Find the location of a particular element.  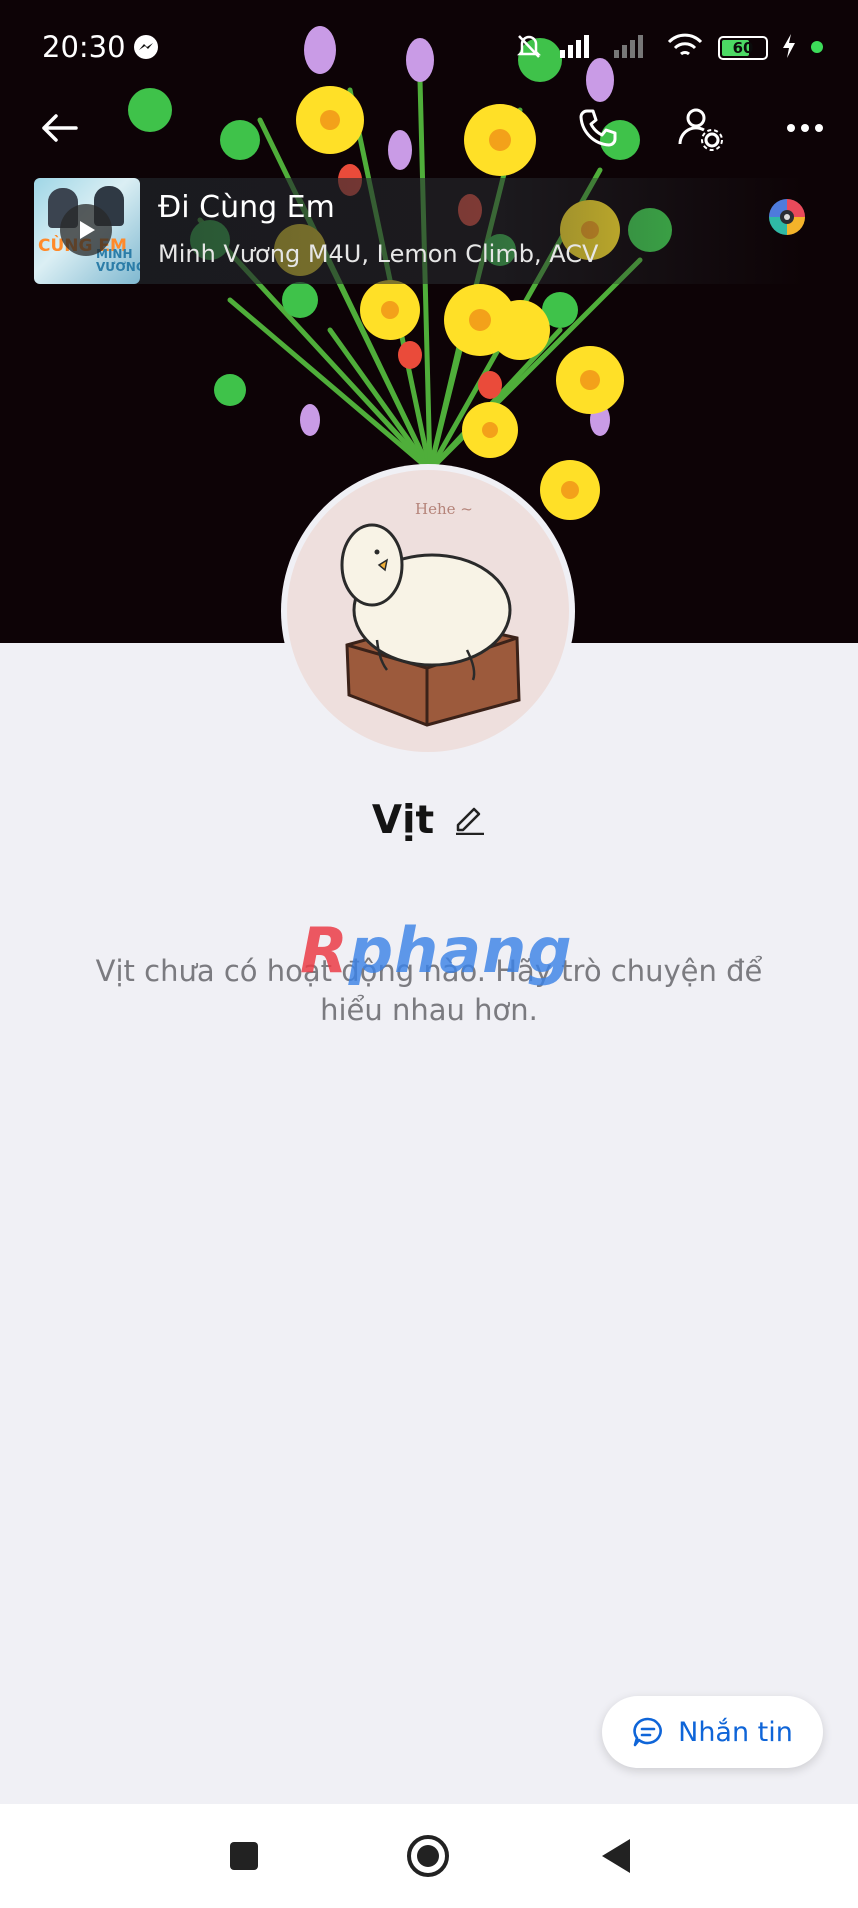

charging-icon is located at coordinates (789, 48).